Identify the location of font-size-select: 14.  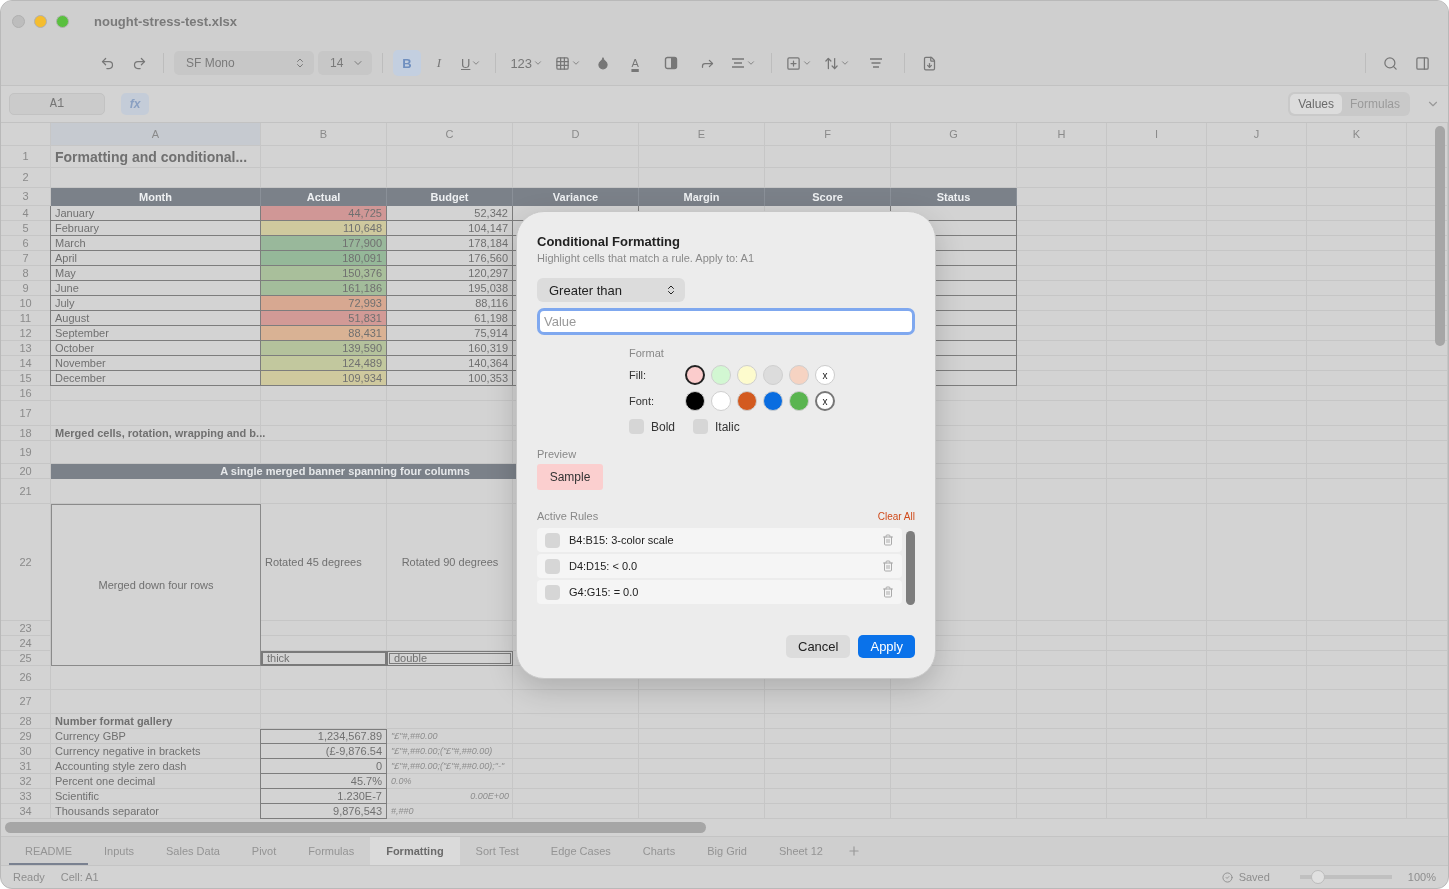
(345, 63).